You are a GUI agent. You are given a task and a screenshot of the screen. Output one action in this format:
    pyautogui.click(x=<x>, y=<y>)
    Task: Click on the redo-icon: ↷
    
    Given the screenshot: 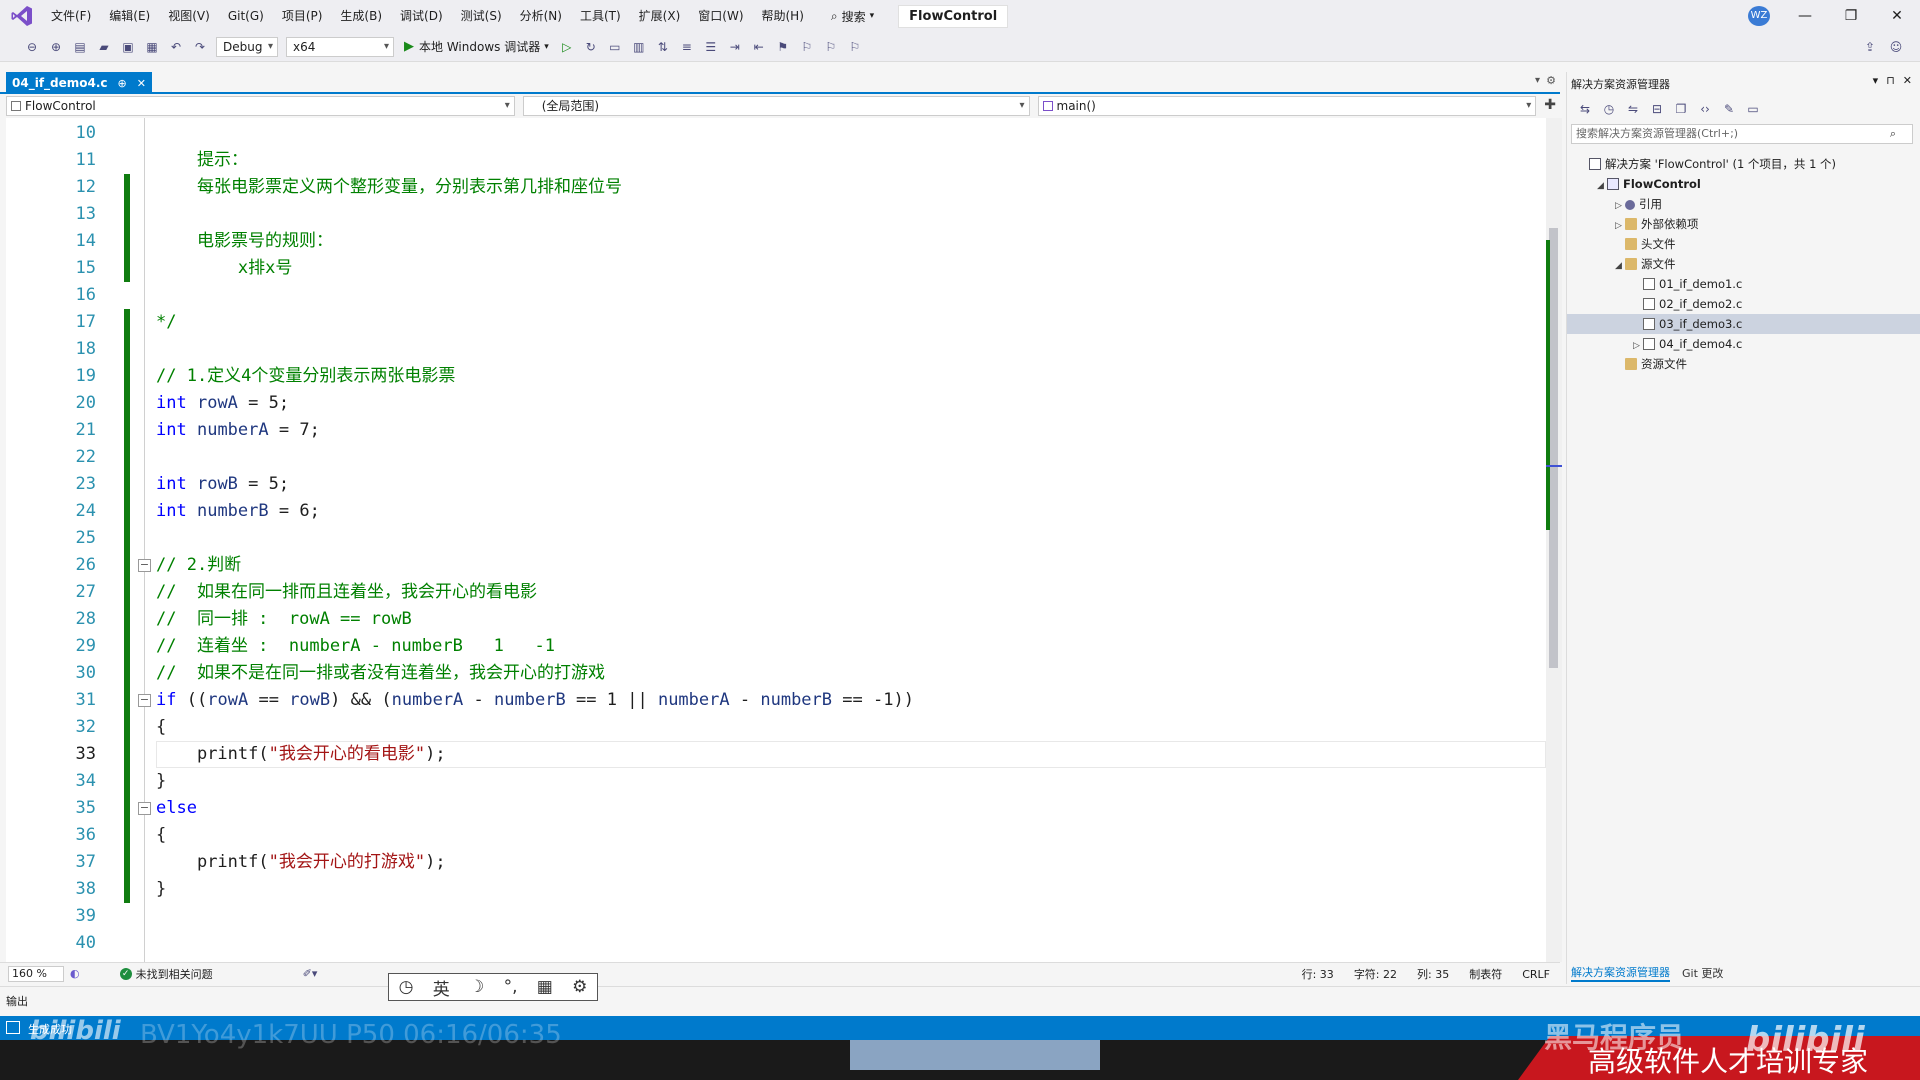 What is the action you would take?
    pyautogui.click(x=200, y=47)
    